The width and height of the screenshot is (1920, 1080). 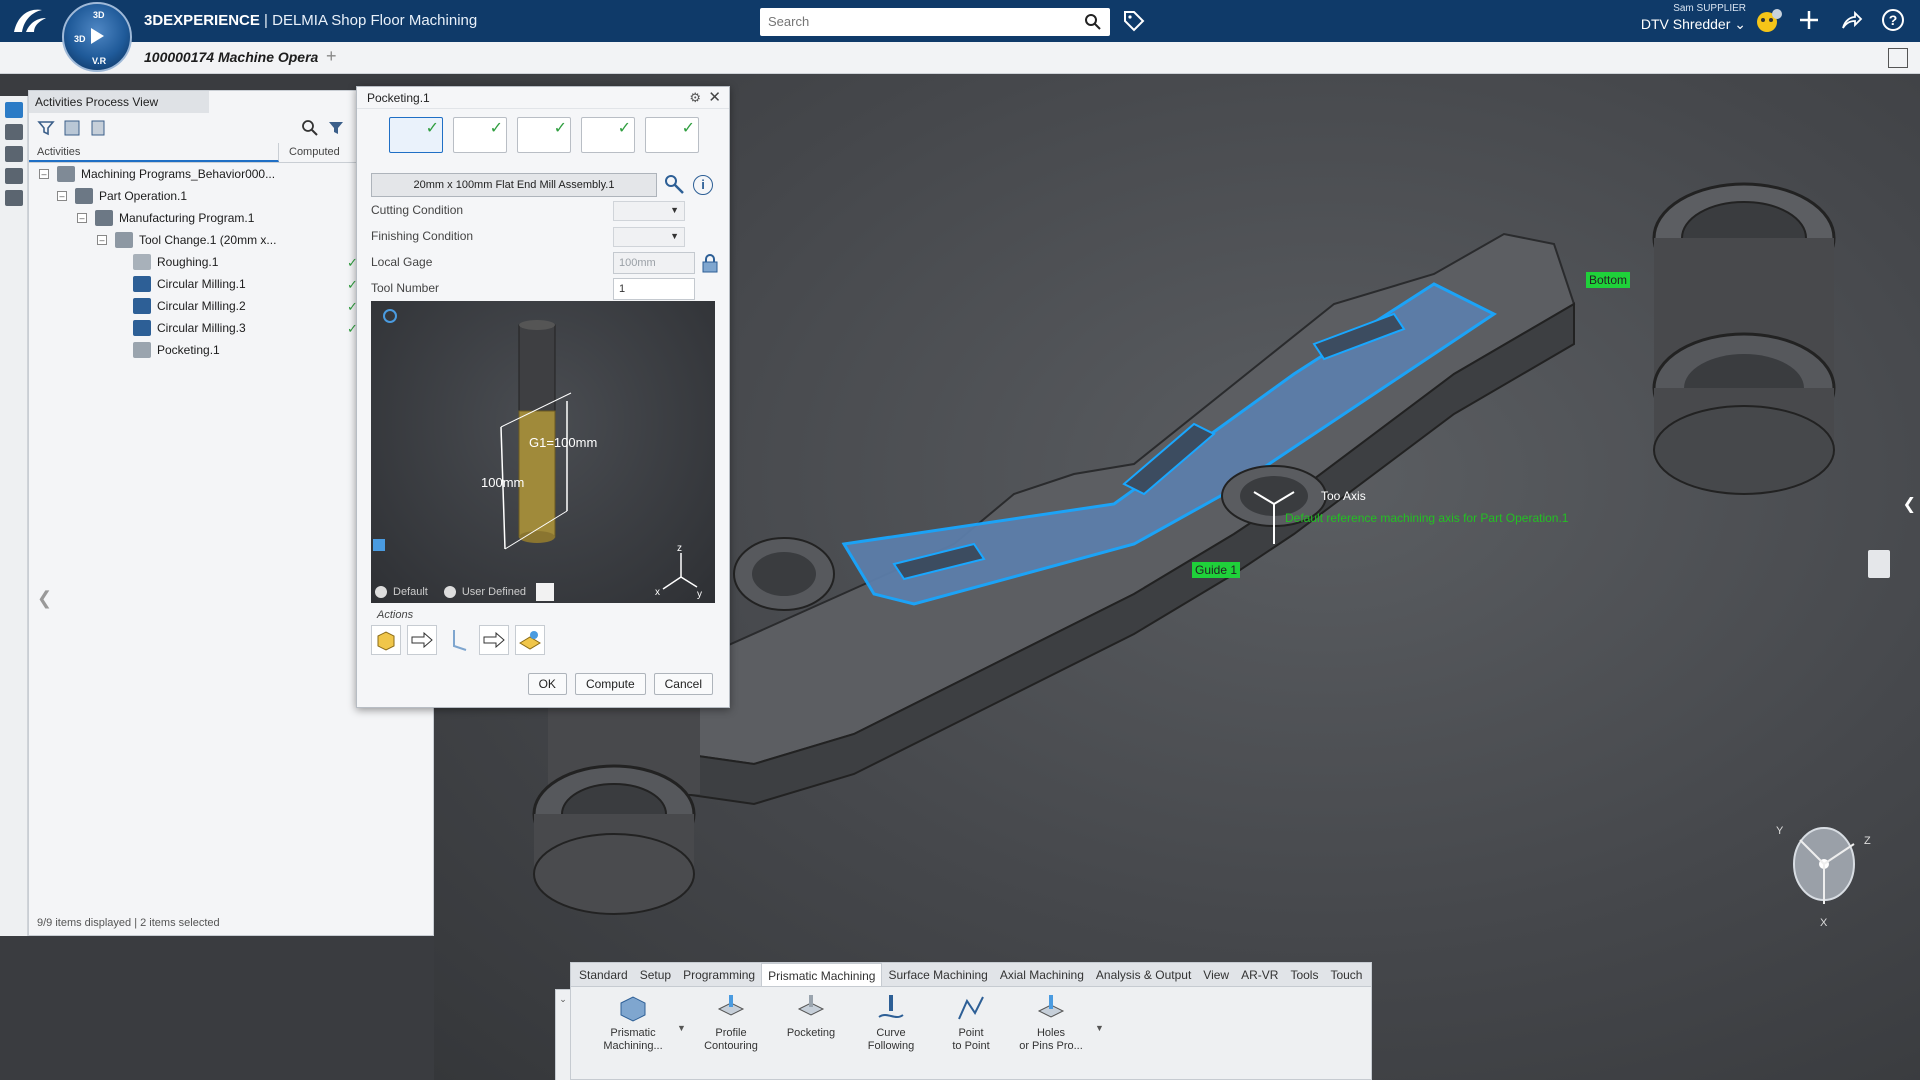 I want to click on tab-ar-vr: AR-VR, so click(x=1259, y=974).